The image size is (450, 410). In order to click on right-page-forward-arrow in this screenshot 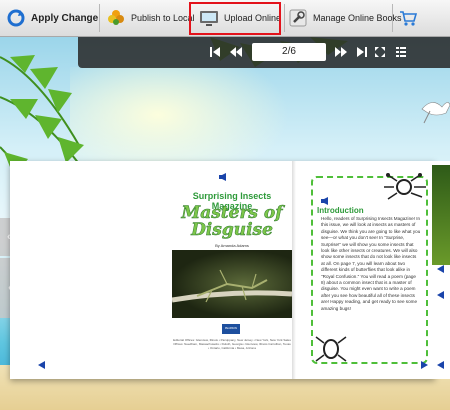, I will do `click(424, 365)`.